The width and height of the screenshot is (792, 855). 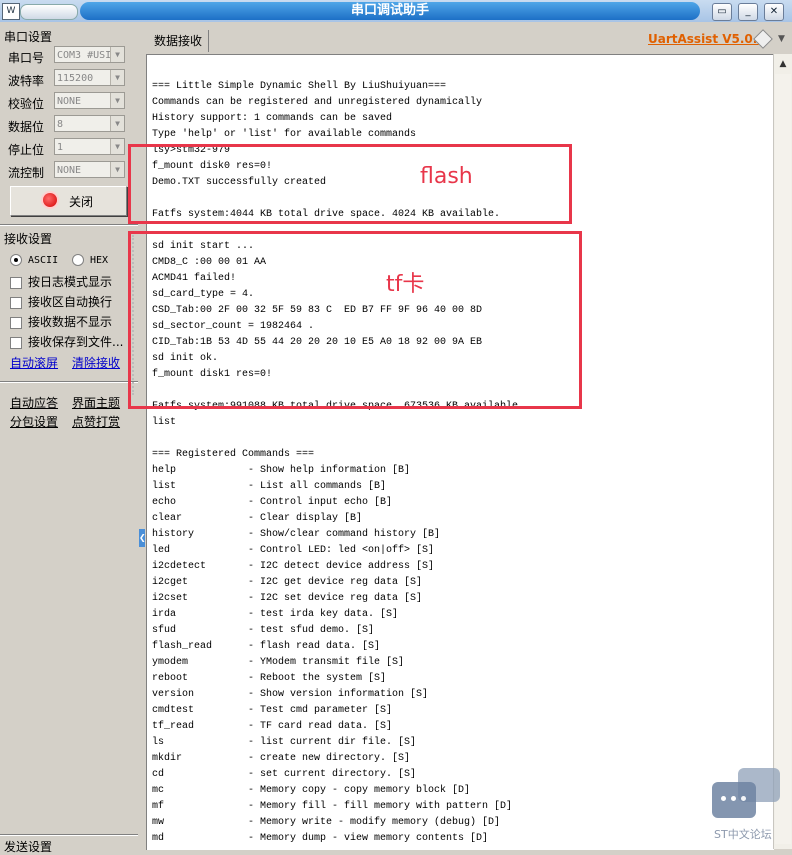 What do you see at coordinates (89, 100) in the screenshot?
I see `parity-select: NONE ▼` at bounding box center [89, 100].